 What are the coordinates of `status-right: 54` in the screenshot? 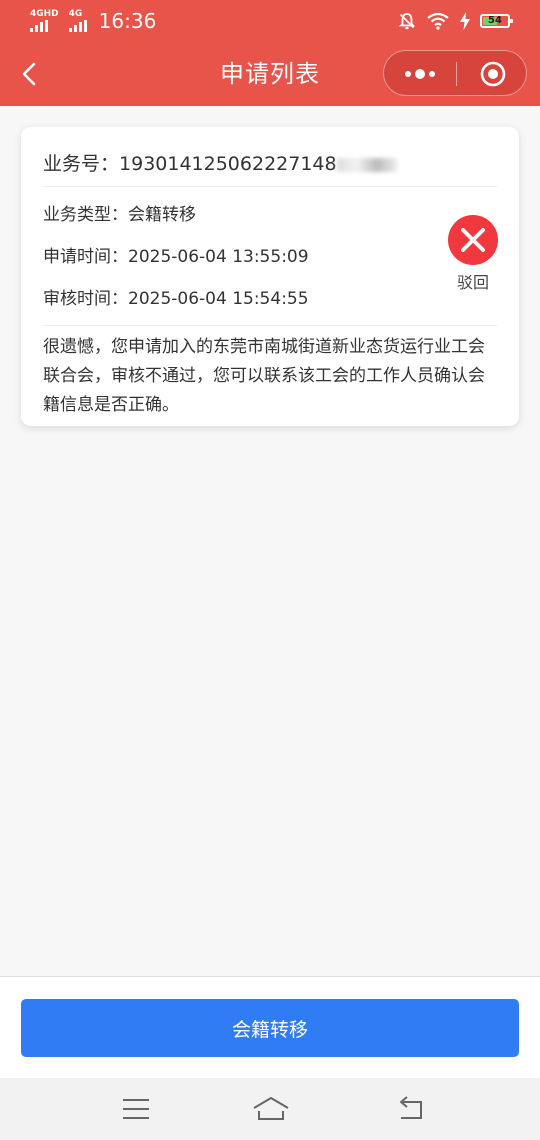 It's located at (455, 21).